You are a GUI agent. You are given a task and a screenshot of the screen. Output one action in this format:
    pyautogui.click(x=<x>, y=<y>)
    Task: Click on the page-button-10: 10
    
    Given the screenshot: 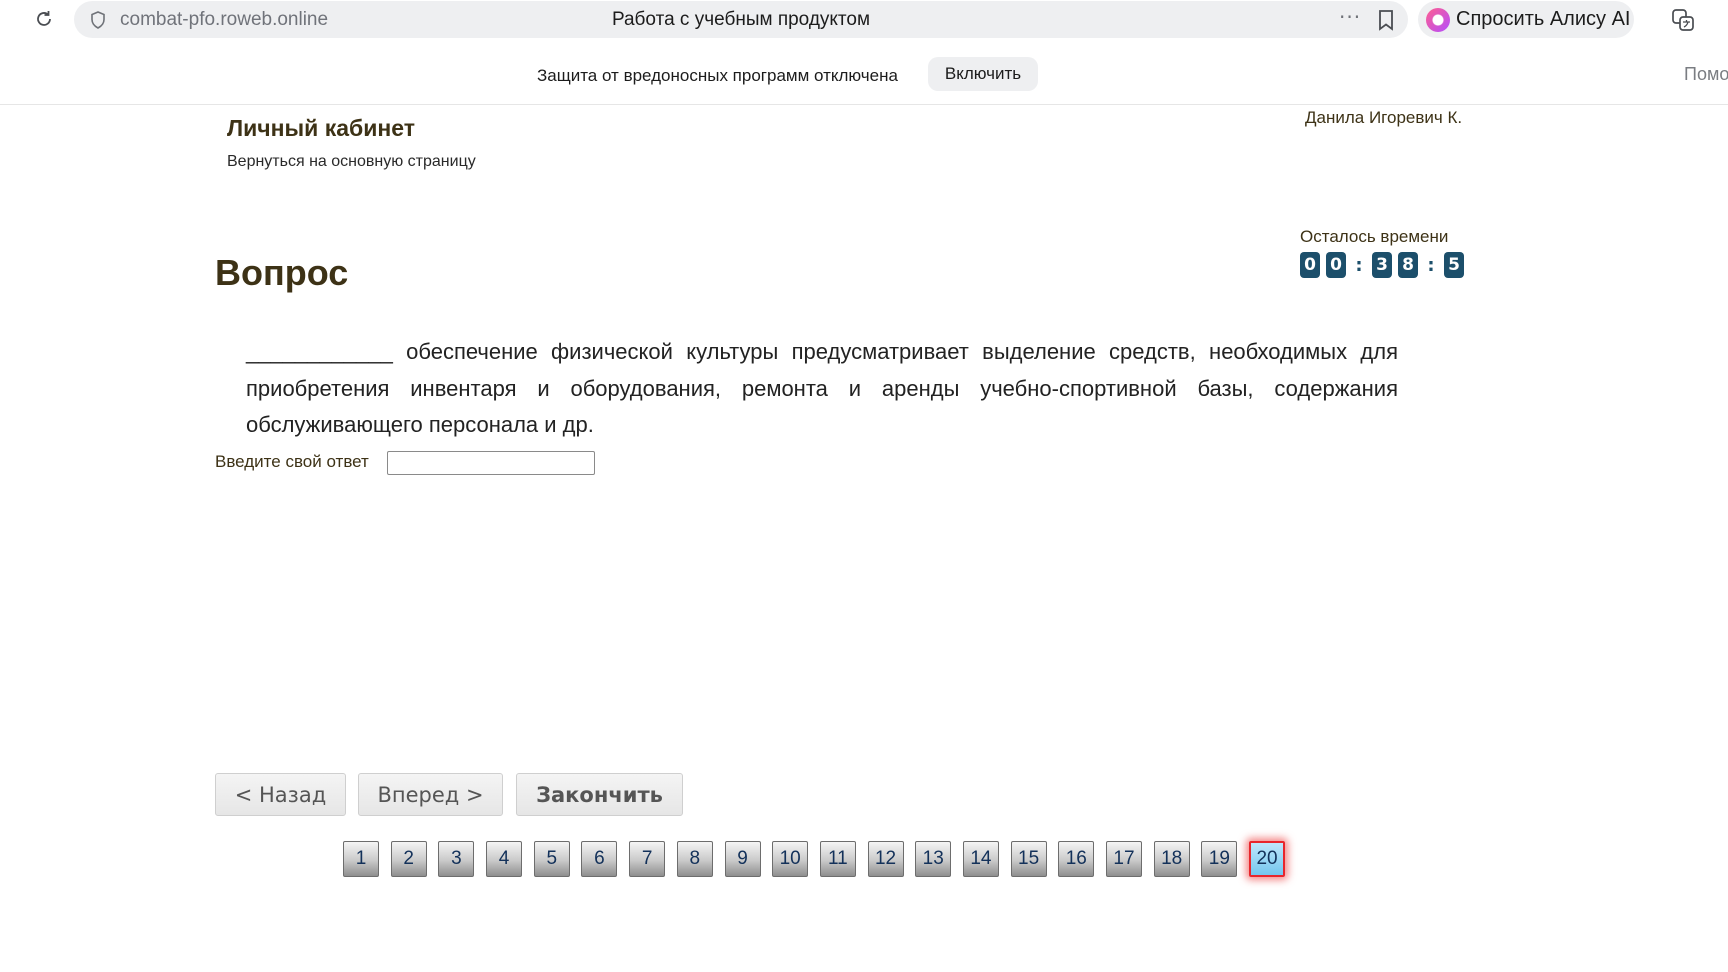 What is the action you would take?
    pyautogui.click(x=790, y=859)
    